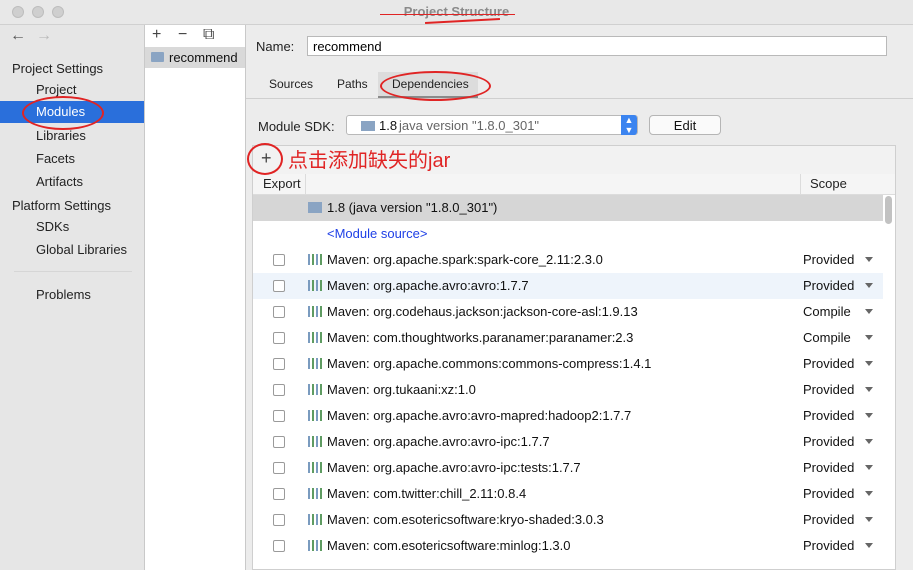  What do you see at coordinates (44, 36) in the screenshot?
I see `forward-arrow-icon: →` at bounding box center [44, 36].